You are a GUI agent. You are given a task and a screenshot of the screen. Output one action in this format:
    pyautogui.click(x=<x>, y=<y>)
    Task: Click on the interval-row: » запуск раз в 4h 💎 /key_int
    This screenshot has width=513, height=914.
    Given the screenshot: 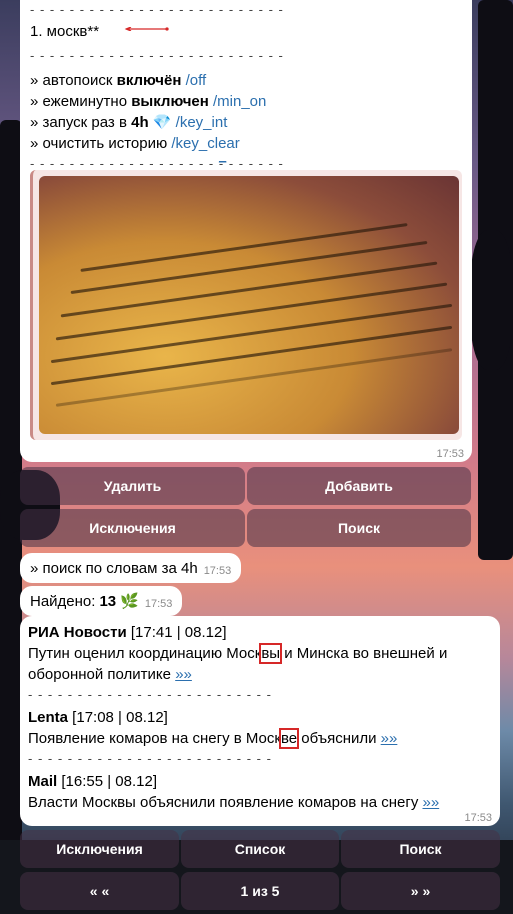 What is the action you would take?
    pyautogui.click(x=129, y=122)
    